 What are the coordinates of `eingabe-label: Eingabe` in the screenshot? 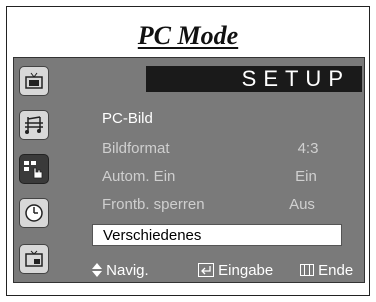 It's located at (246, 270).